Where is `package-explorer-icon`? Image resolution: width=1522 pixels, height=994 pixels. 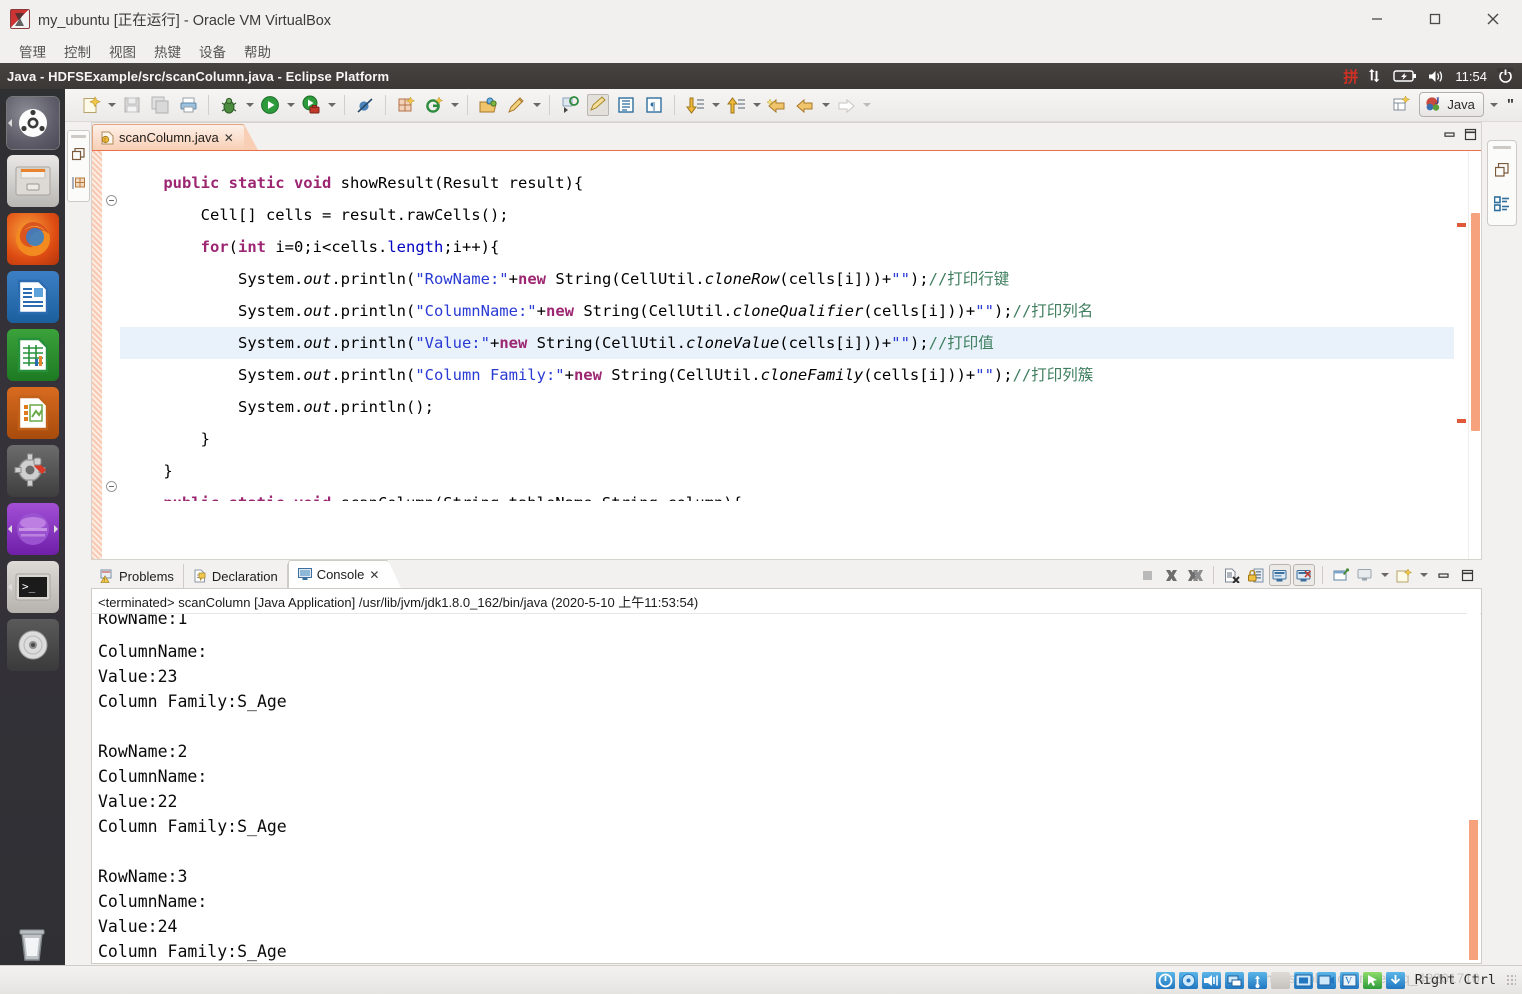 package-explorer-icon is located at coordinates (78, 185).